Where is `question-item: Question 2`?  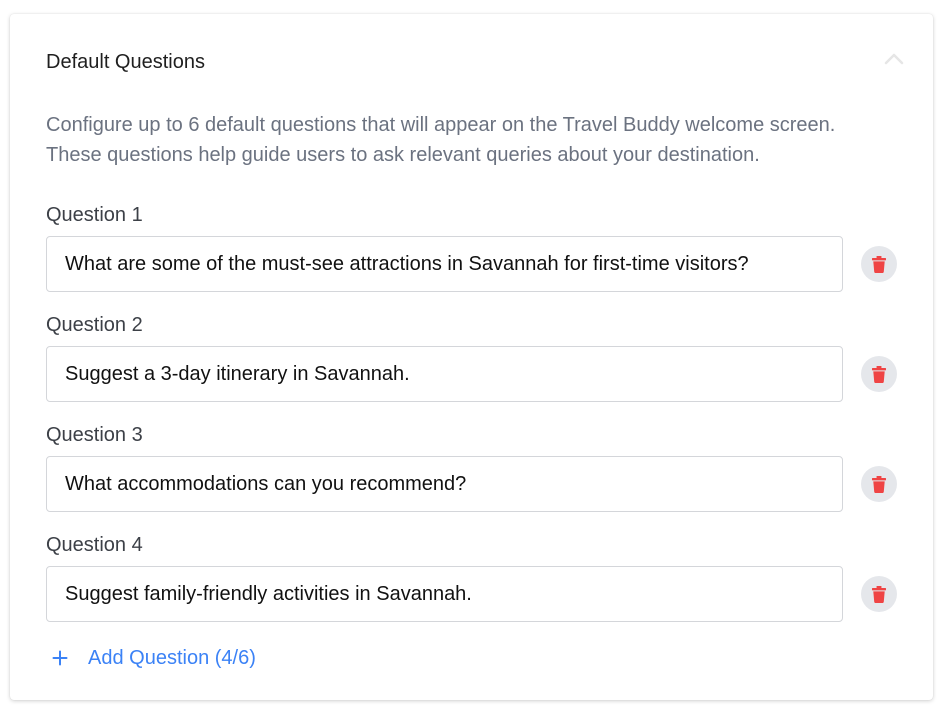
question-item: Question 2 is located at coordinates (476, 358).